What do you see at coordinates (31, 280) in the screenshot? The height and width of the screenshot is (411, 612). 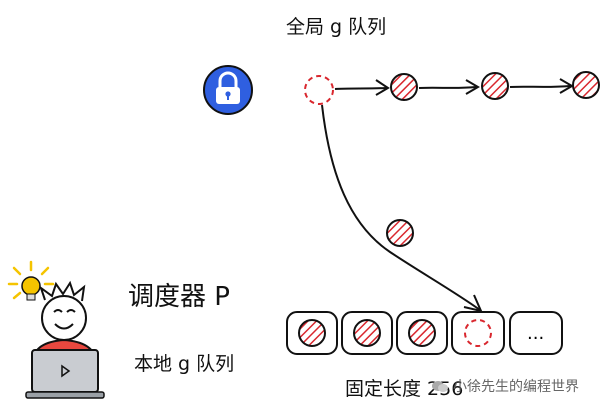 I see `lightbulb-icon` at bounding box center [31, 280].